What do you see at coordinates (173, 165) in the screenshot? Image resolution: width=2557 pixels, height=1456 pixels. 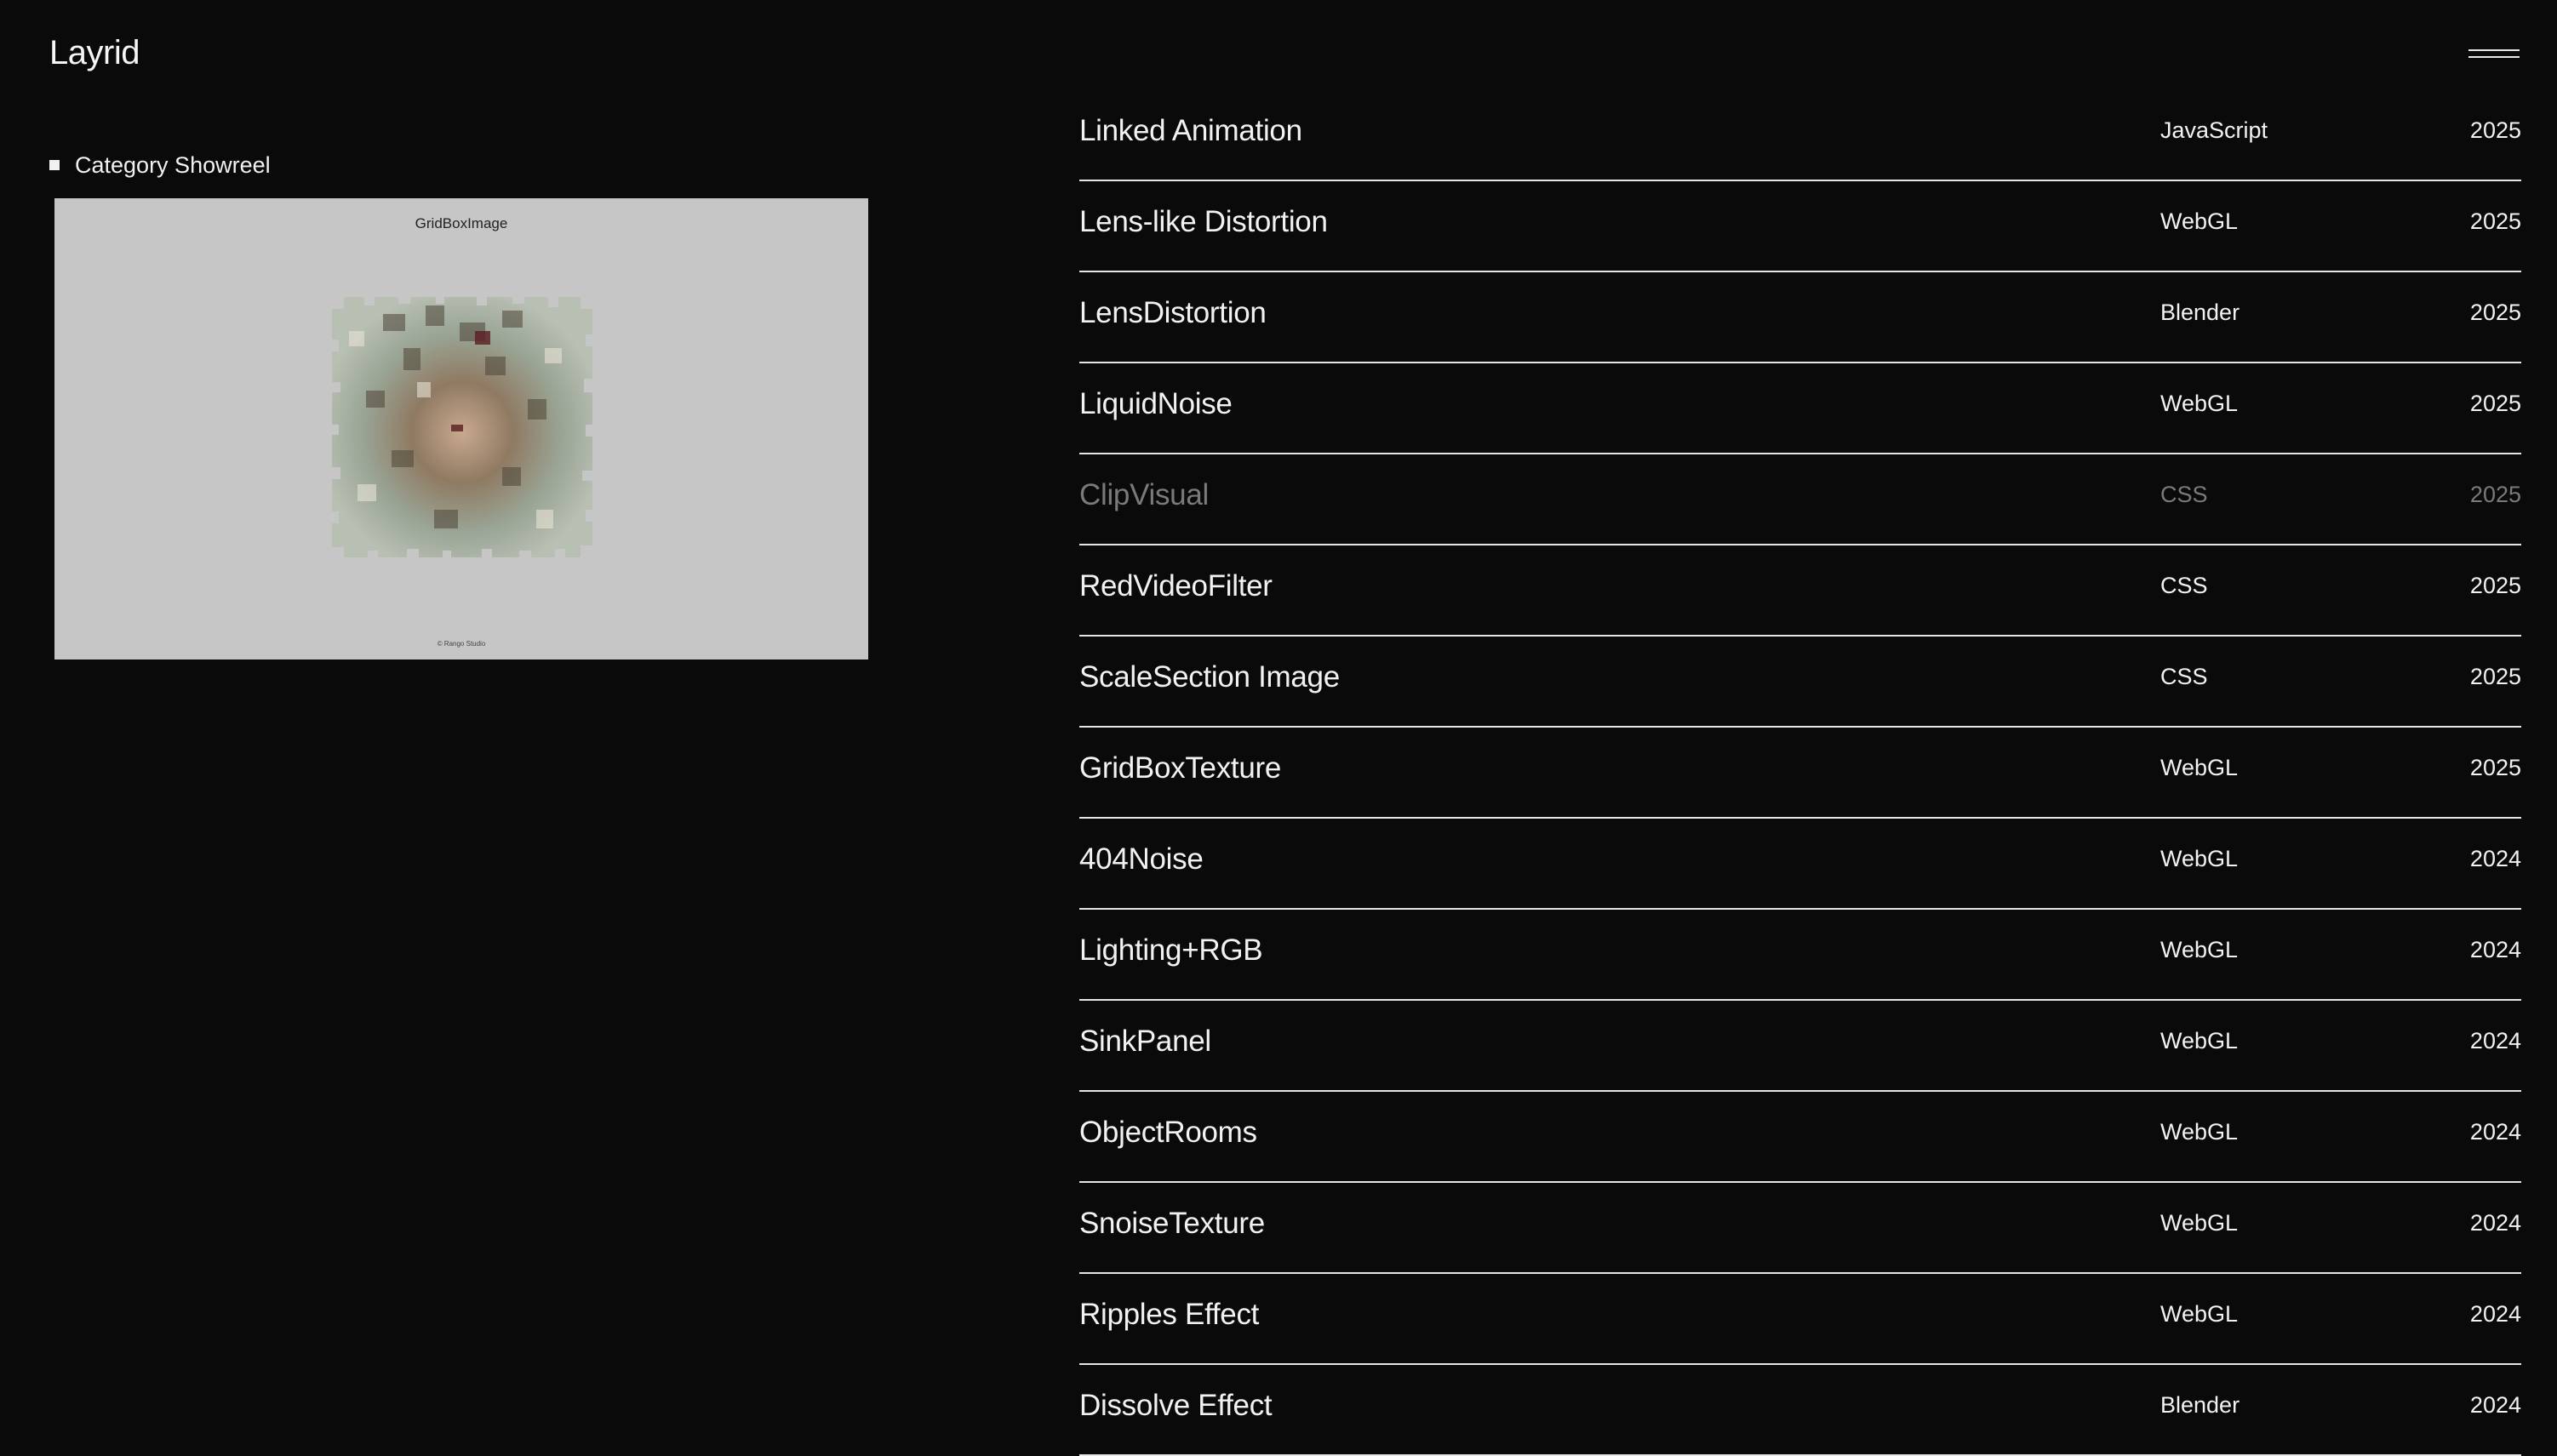 I see `category-label: Category Showreel` at bounding box center [173, 165].